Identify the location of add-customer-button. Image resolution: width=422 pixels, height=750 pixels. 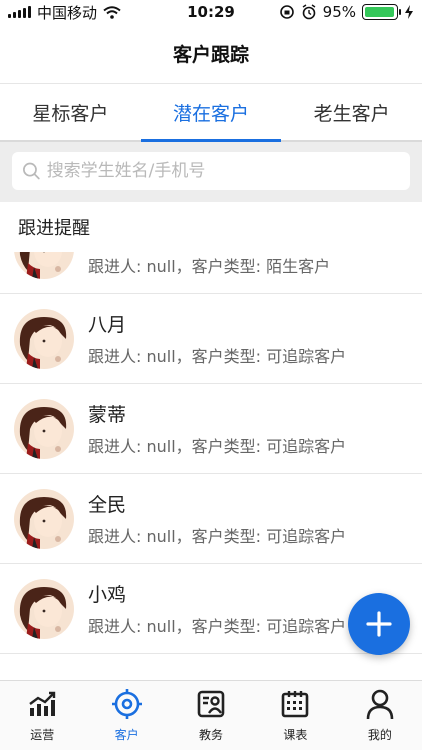
(379, 624).